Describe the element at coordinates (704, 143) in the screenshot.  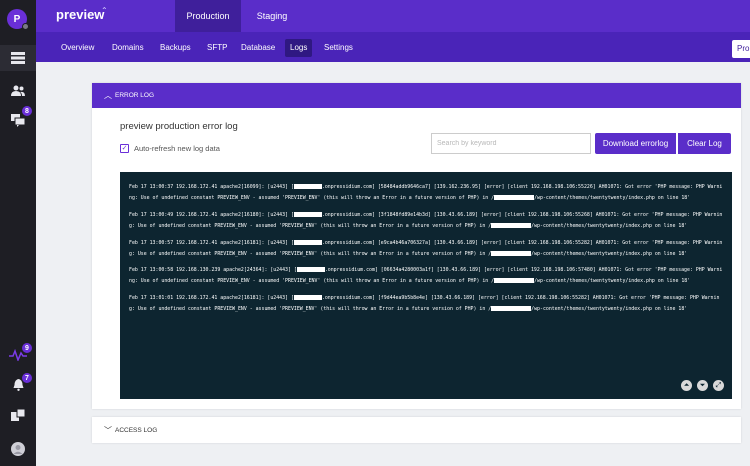
I see `clear-log-button: Clear Log` at that location.